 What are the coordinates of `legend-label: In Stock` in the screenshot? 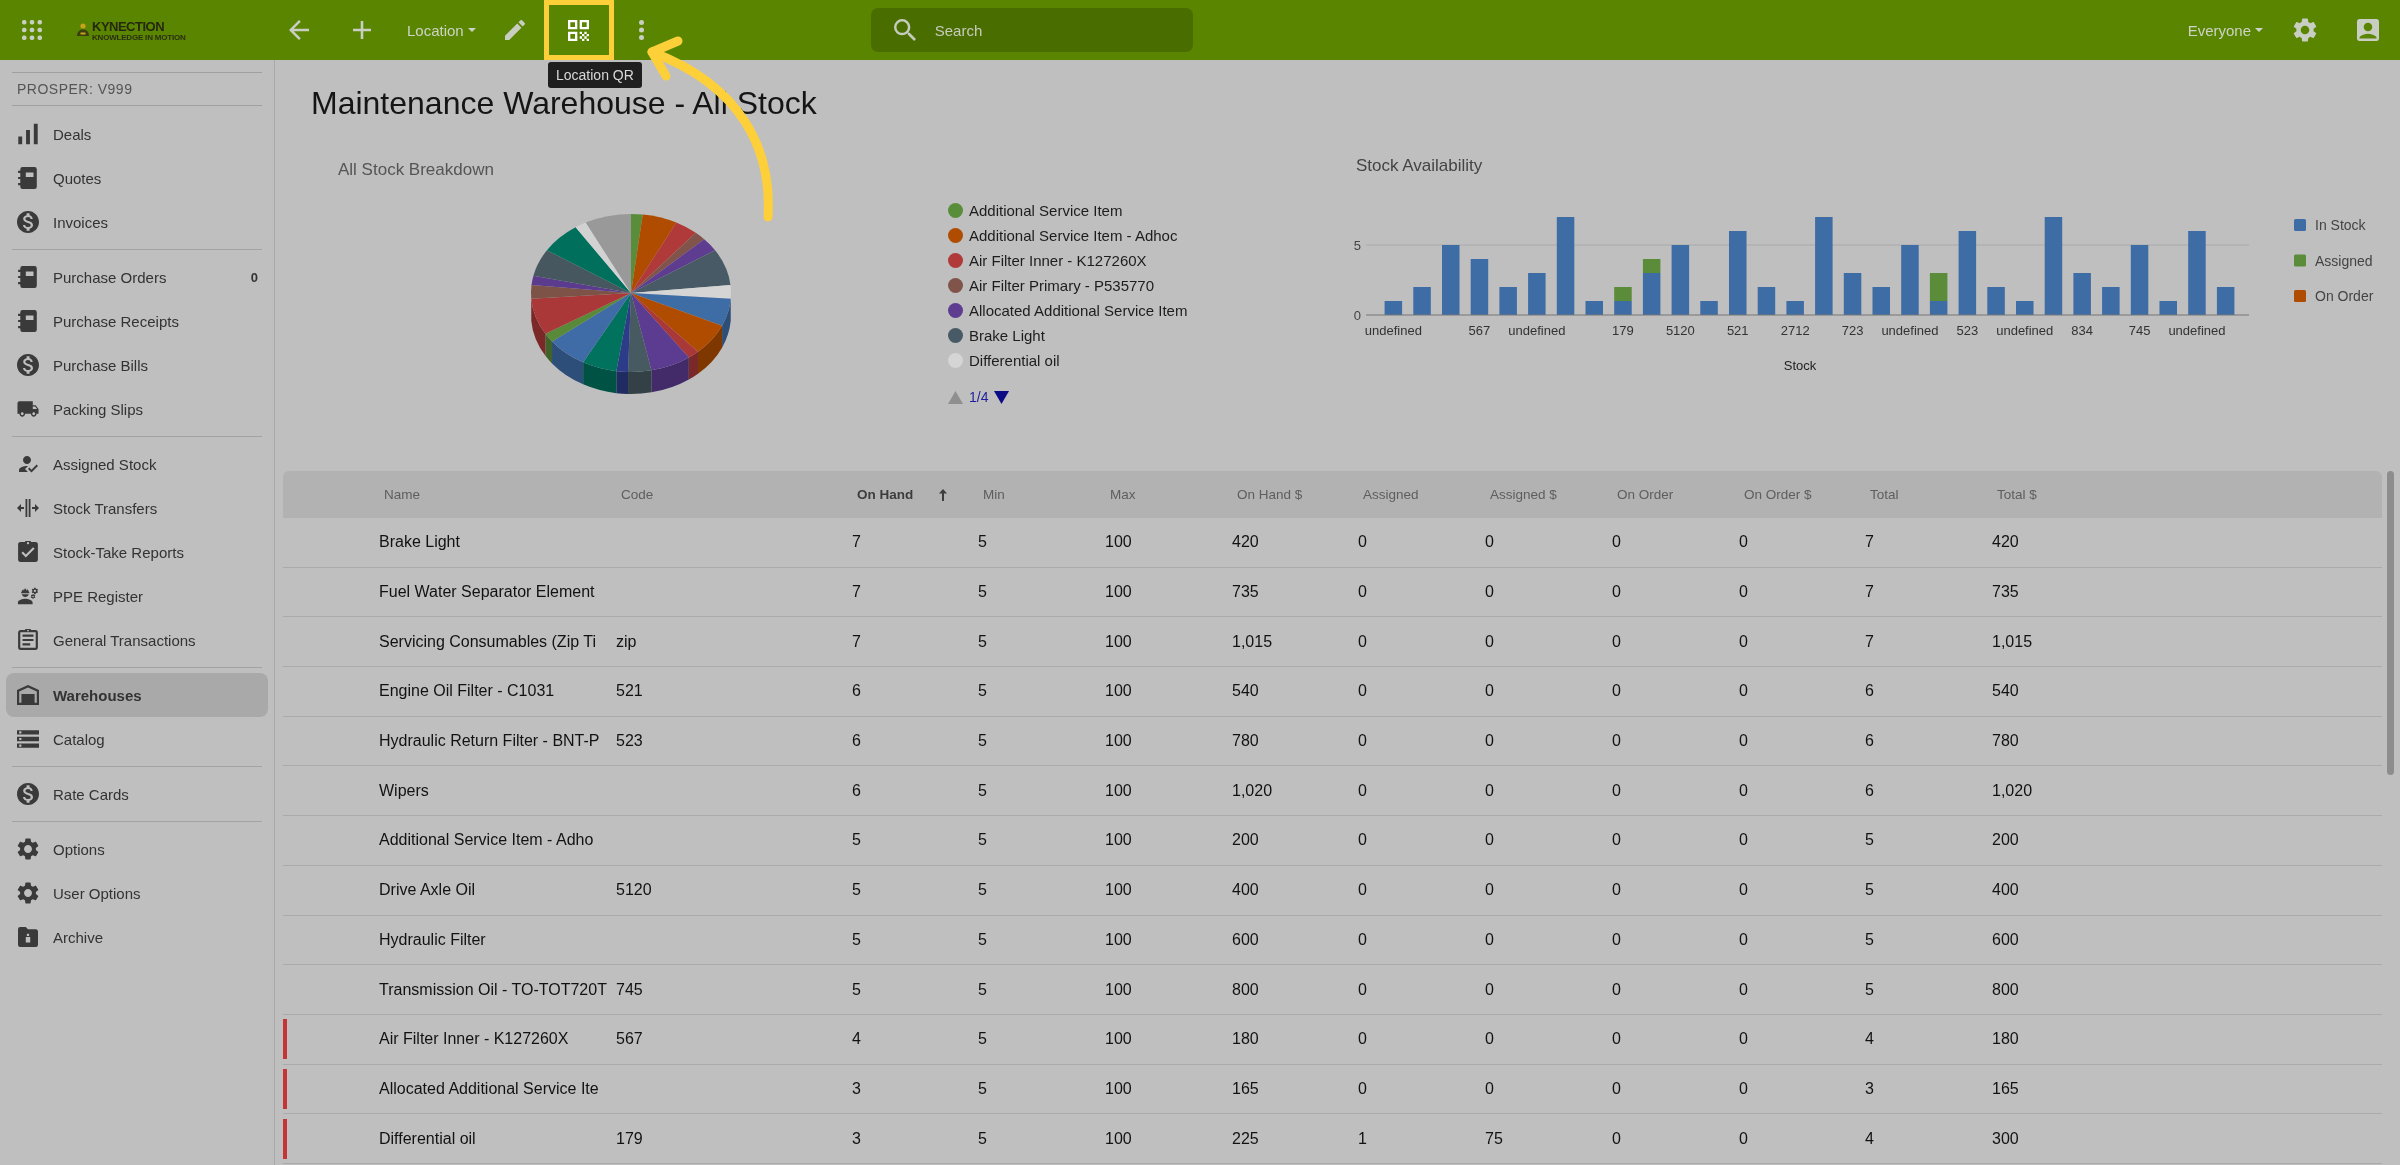 It's located at (2340, 225).